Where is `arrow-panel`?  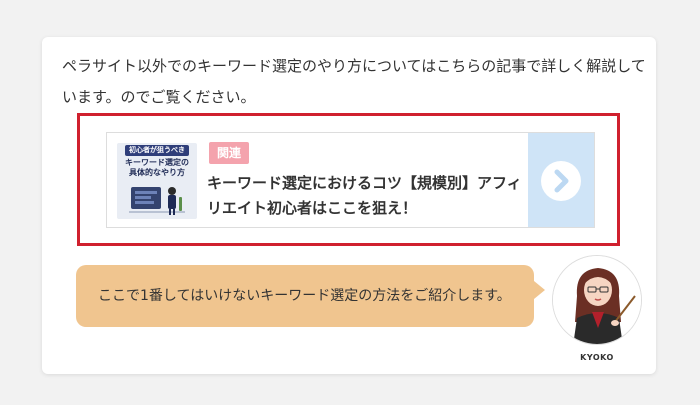 arrow-panel is located at coordinates (561, 180).